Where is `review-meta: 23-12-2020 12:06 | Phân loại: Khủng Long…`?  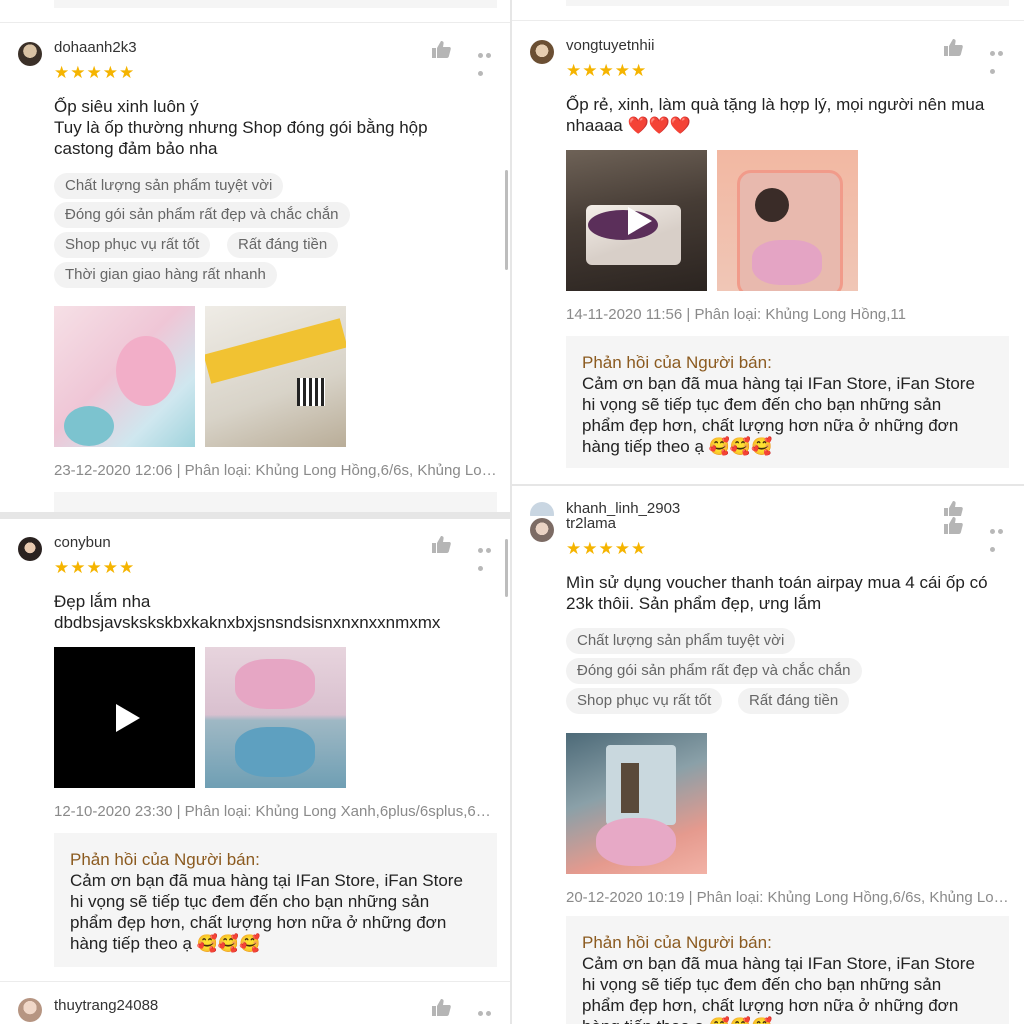 review-meta: 23-12-2020 12:06 | Phân loại: Khủng Long… is located at coordinates (275, 470).